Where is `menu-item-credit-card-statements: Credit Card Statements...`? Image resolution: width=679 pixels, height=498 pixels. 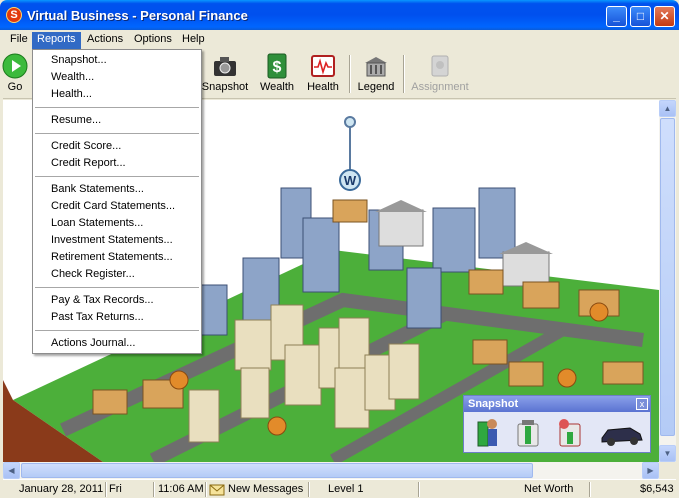
menu-item-credit-card-statements: Credit Card Statements... is located at coordinates (113, 206).